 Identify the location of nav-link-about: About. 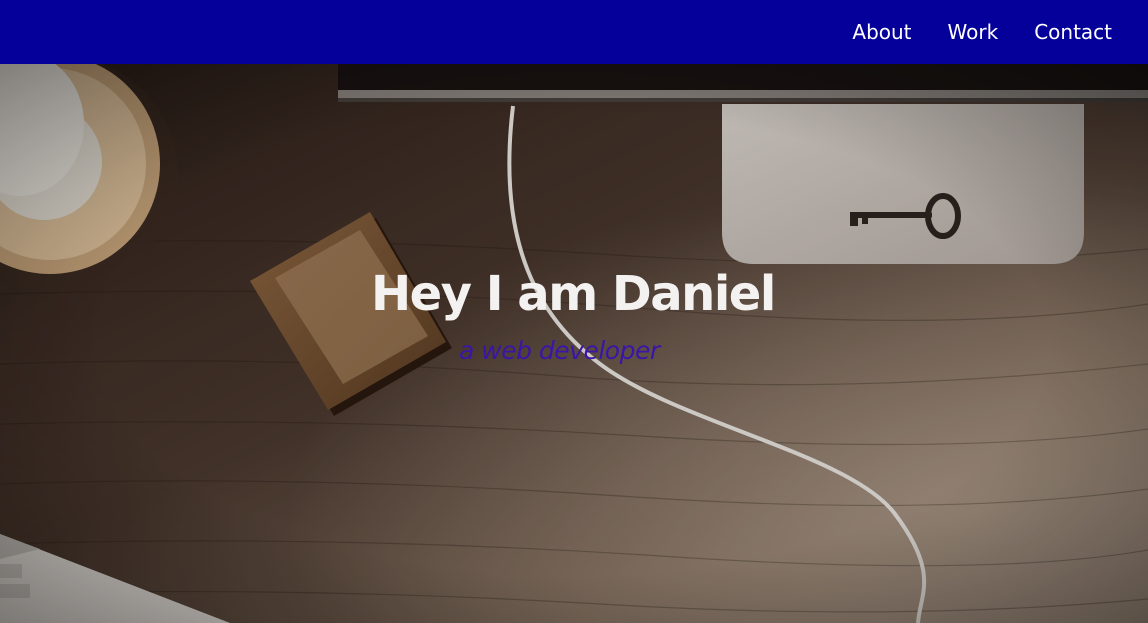
(881, 32).